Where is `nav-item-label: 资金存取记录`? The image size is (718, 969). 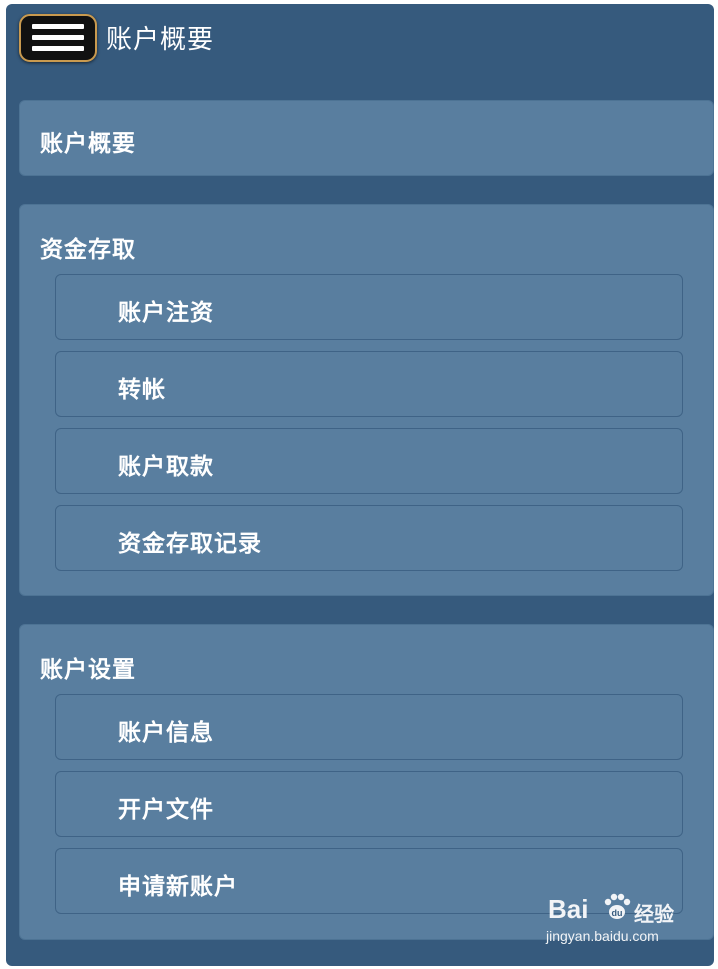 nav-item-label: 资金存取记录 is located at coordinates (190, 544).